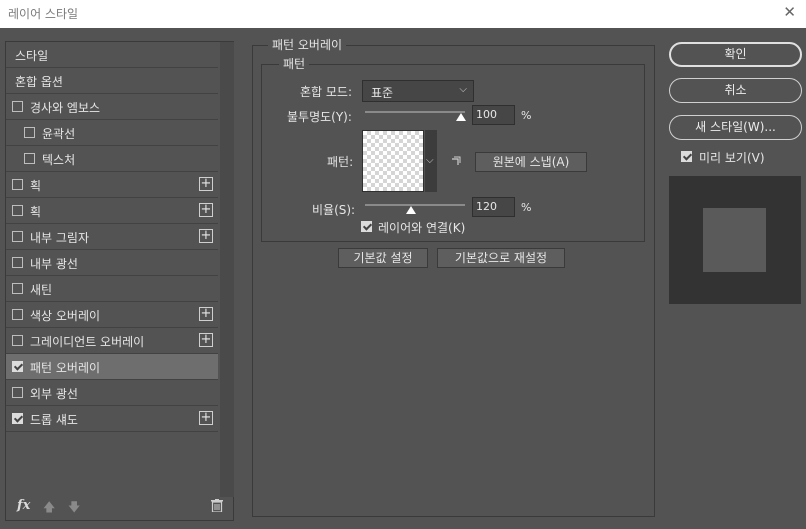 The image size is (806, 529). I want to click on close-icon: ✕, so click(789, 12).